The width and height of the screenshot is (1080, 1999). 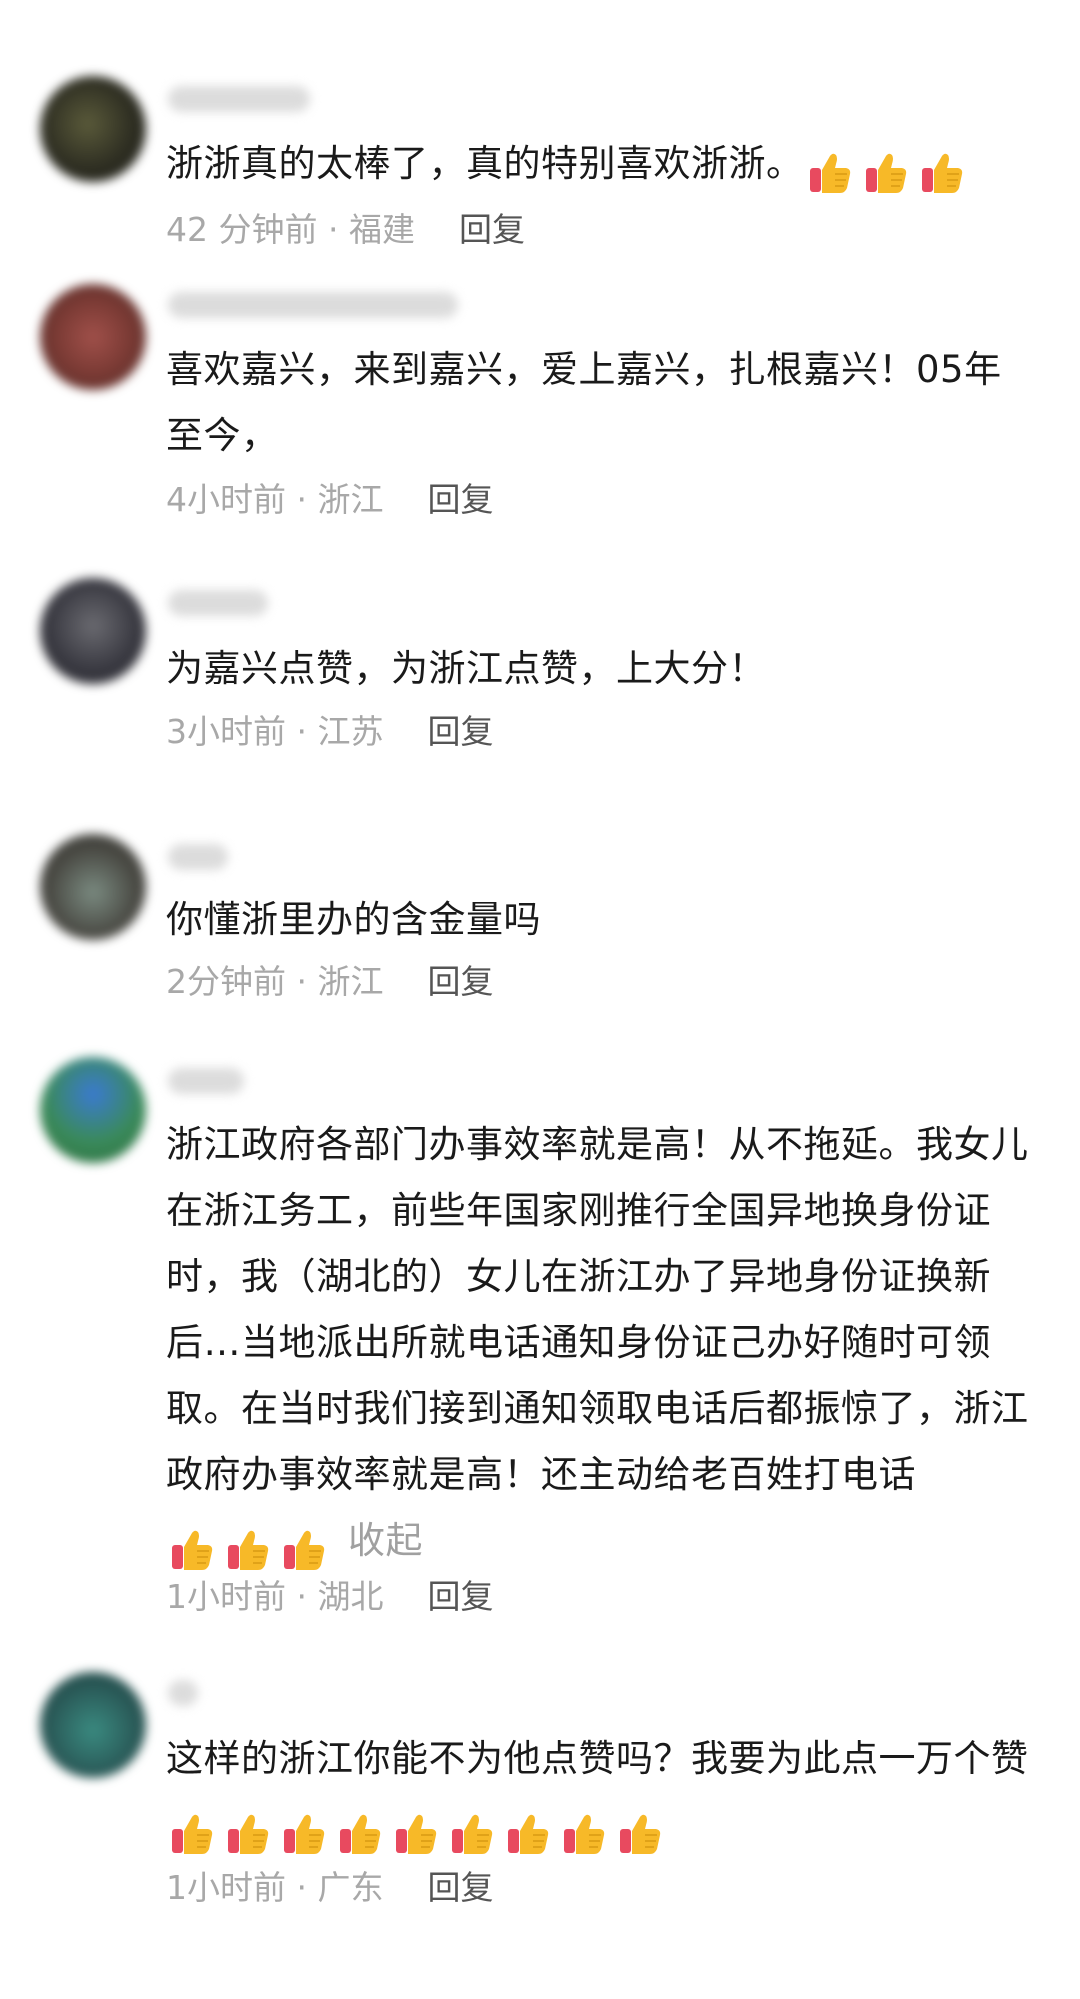 I want to click on comment-meta: 3小时前 · 江苏 回复, so click(x=329, y=732).